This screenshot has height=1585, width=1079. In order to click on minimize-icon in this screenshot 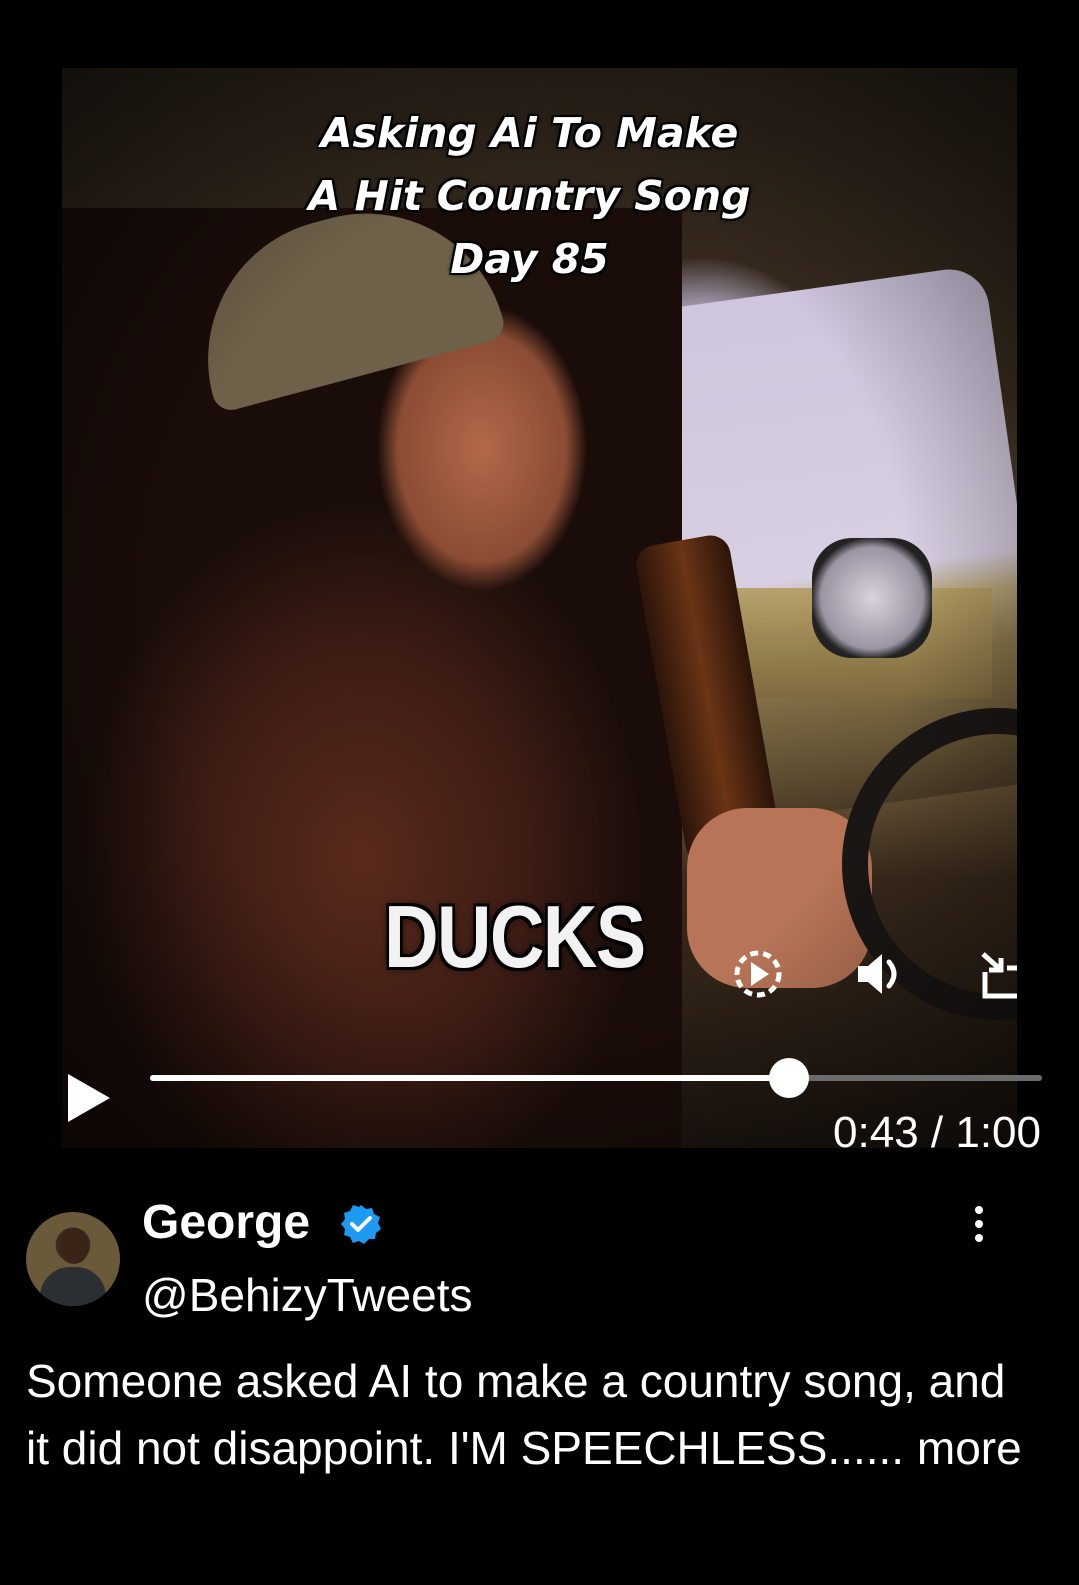, I will do `click(997, 976)`.